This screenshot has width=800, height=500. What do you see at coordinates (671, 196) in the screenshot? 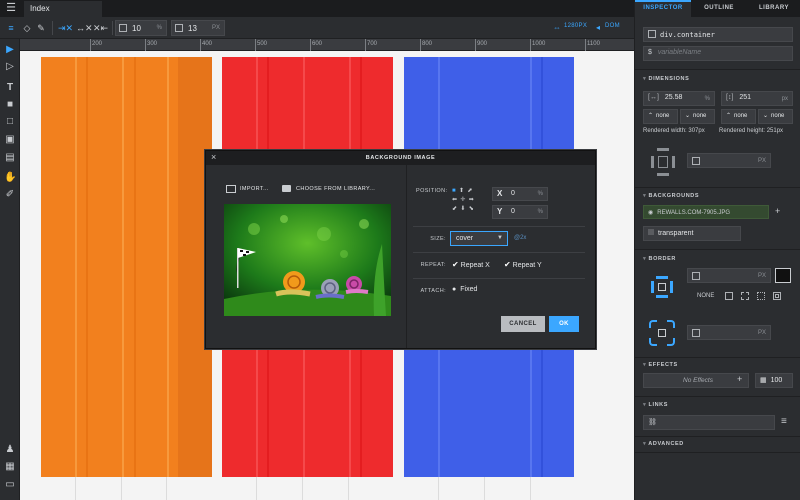
I see `backgrounds-title: BACKGROUNDS` at bounding box center [671, 196].